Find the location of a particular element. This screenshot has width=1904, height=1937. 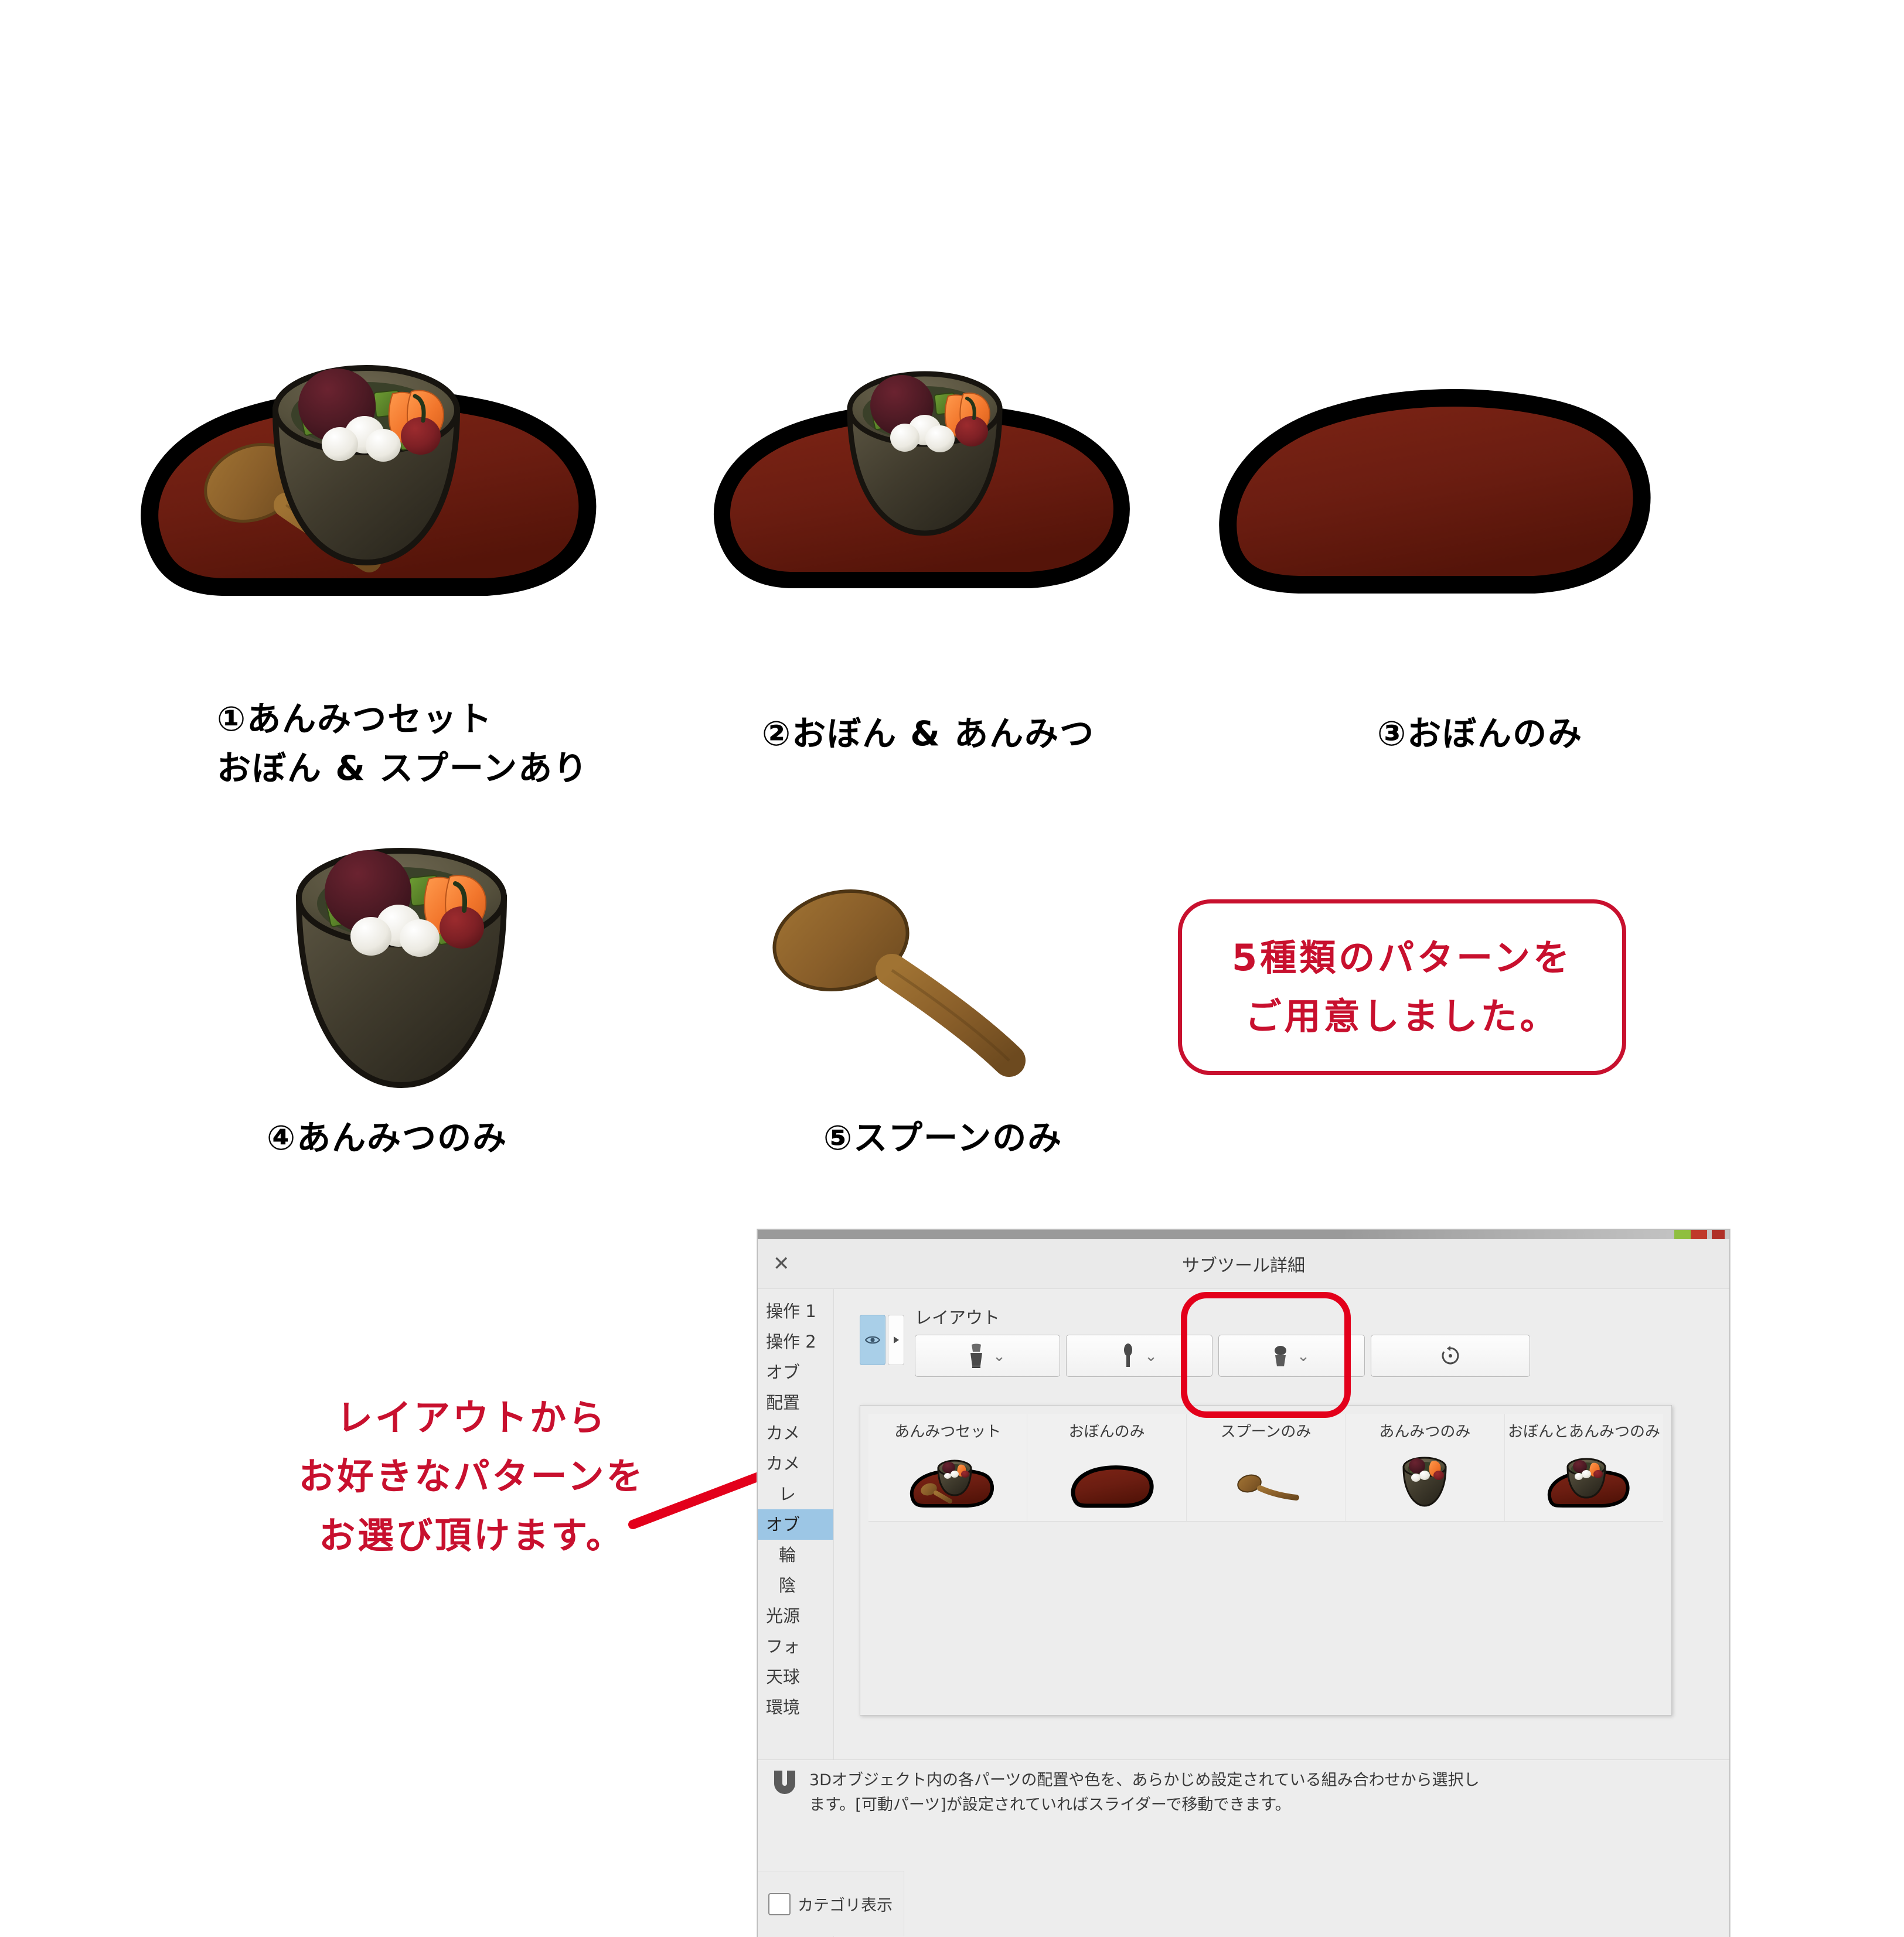

sample-1-caption: ①あんみつセット おぼん & スプーンあり is located at coordinates (402, 744).